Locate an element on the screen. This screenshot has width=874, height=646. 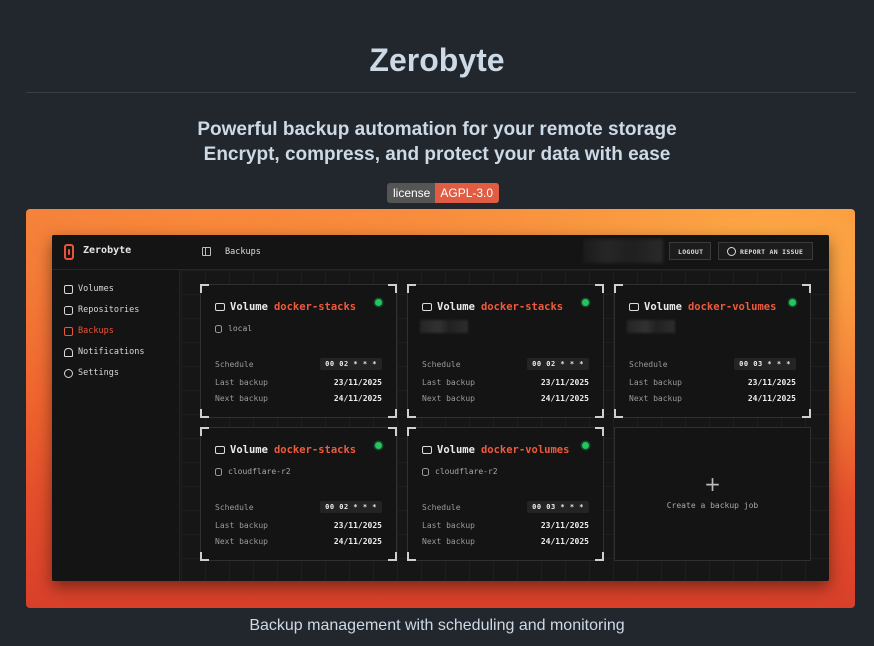
repository-info: cloudflare-r2 is located at coordinates (253, 471).